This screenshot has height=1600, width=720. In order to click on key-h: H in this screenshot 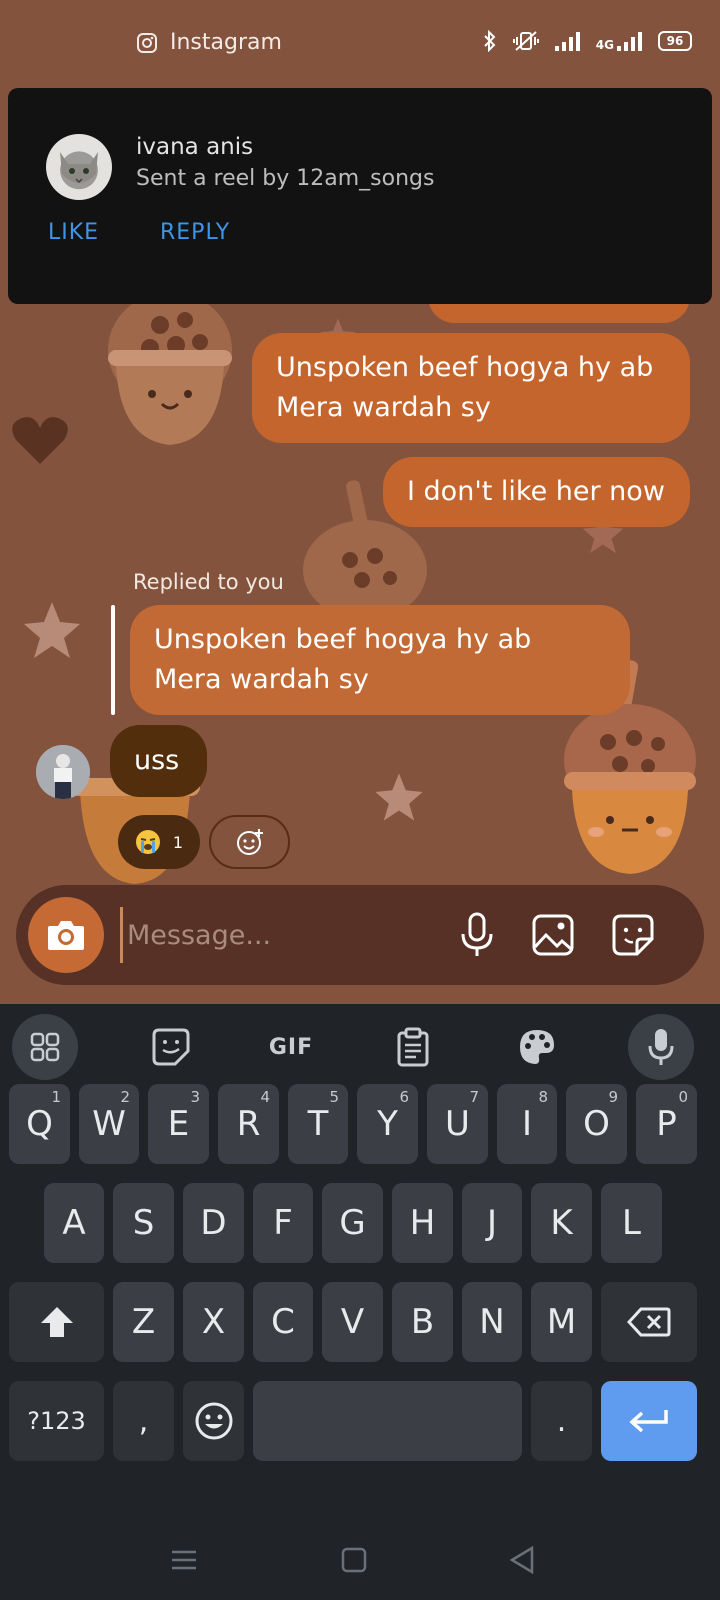, I will do `click(422, 1223)`.